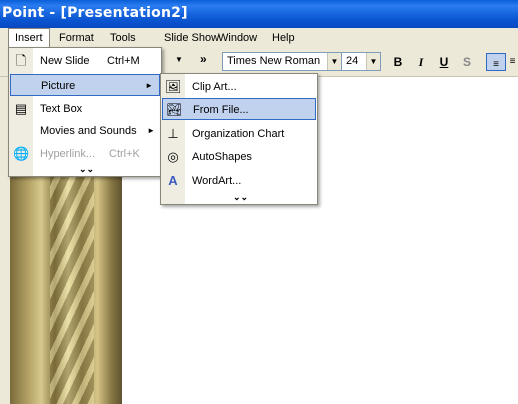  Describe the element at coordinates (239, 157) in the screenshot. I see `menu-item-autoshapes: ◎ AutoShapes` at that location.